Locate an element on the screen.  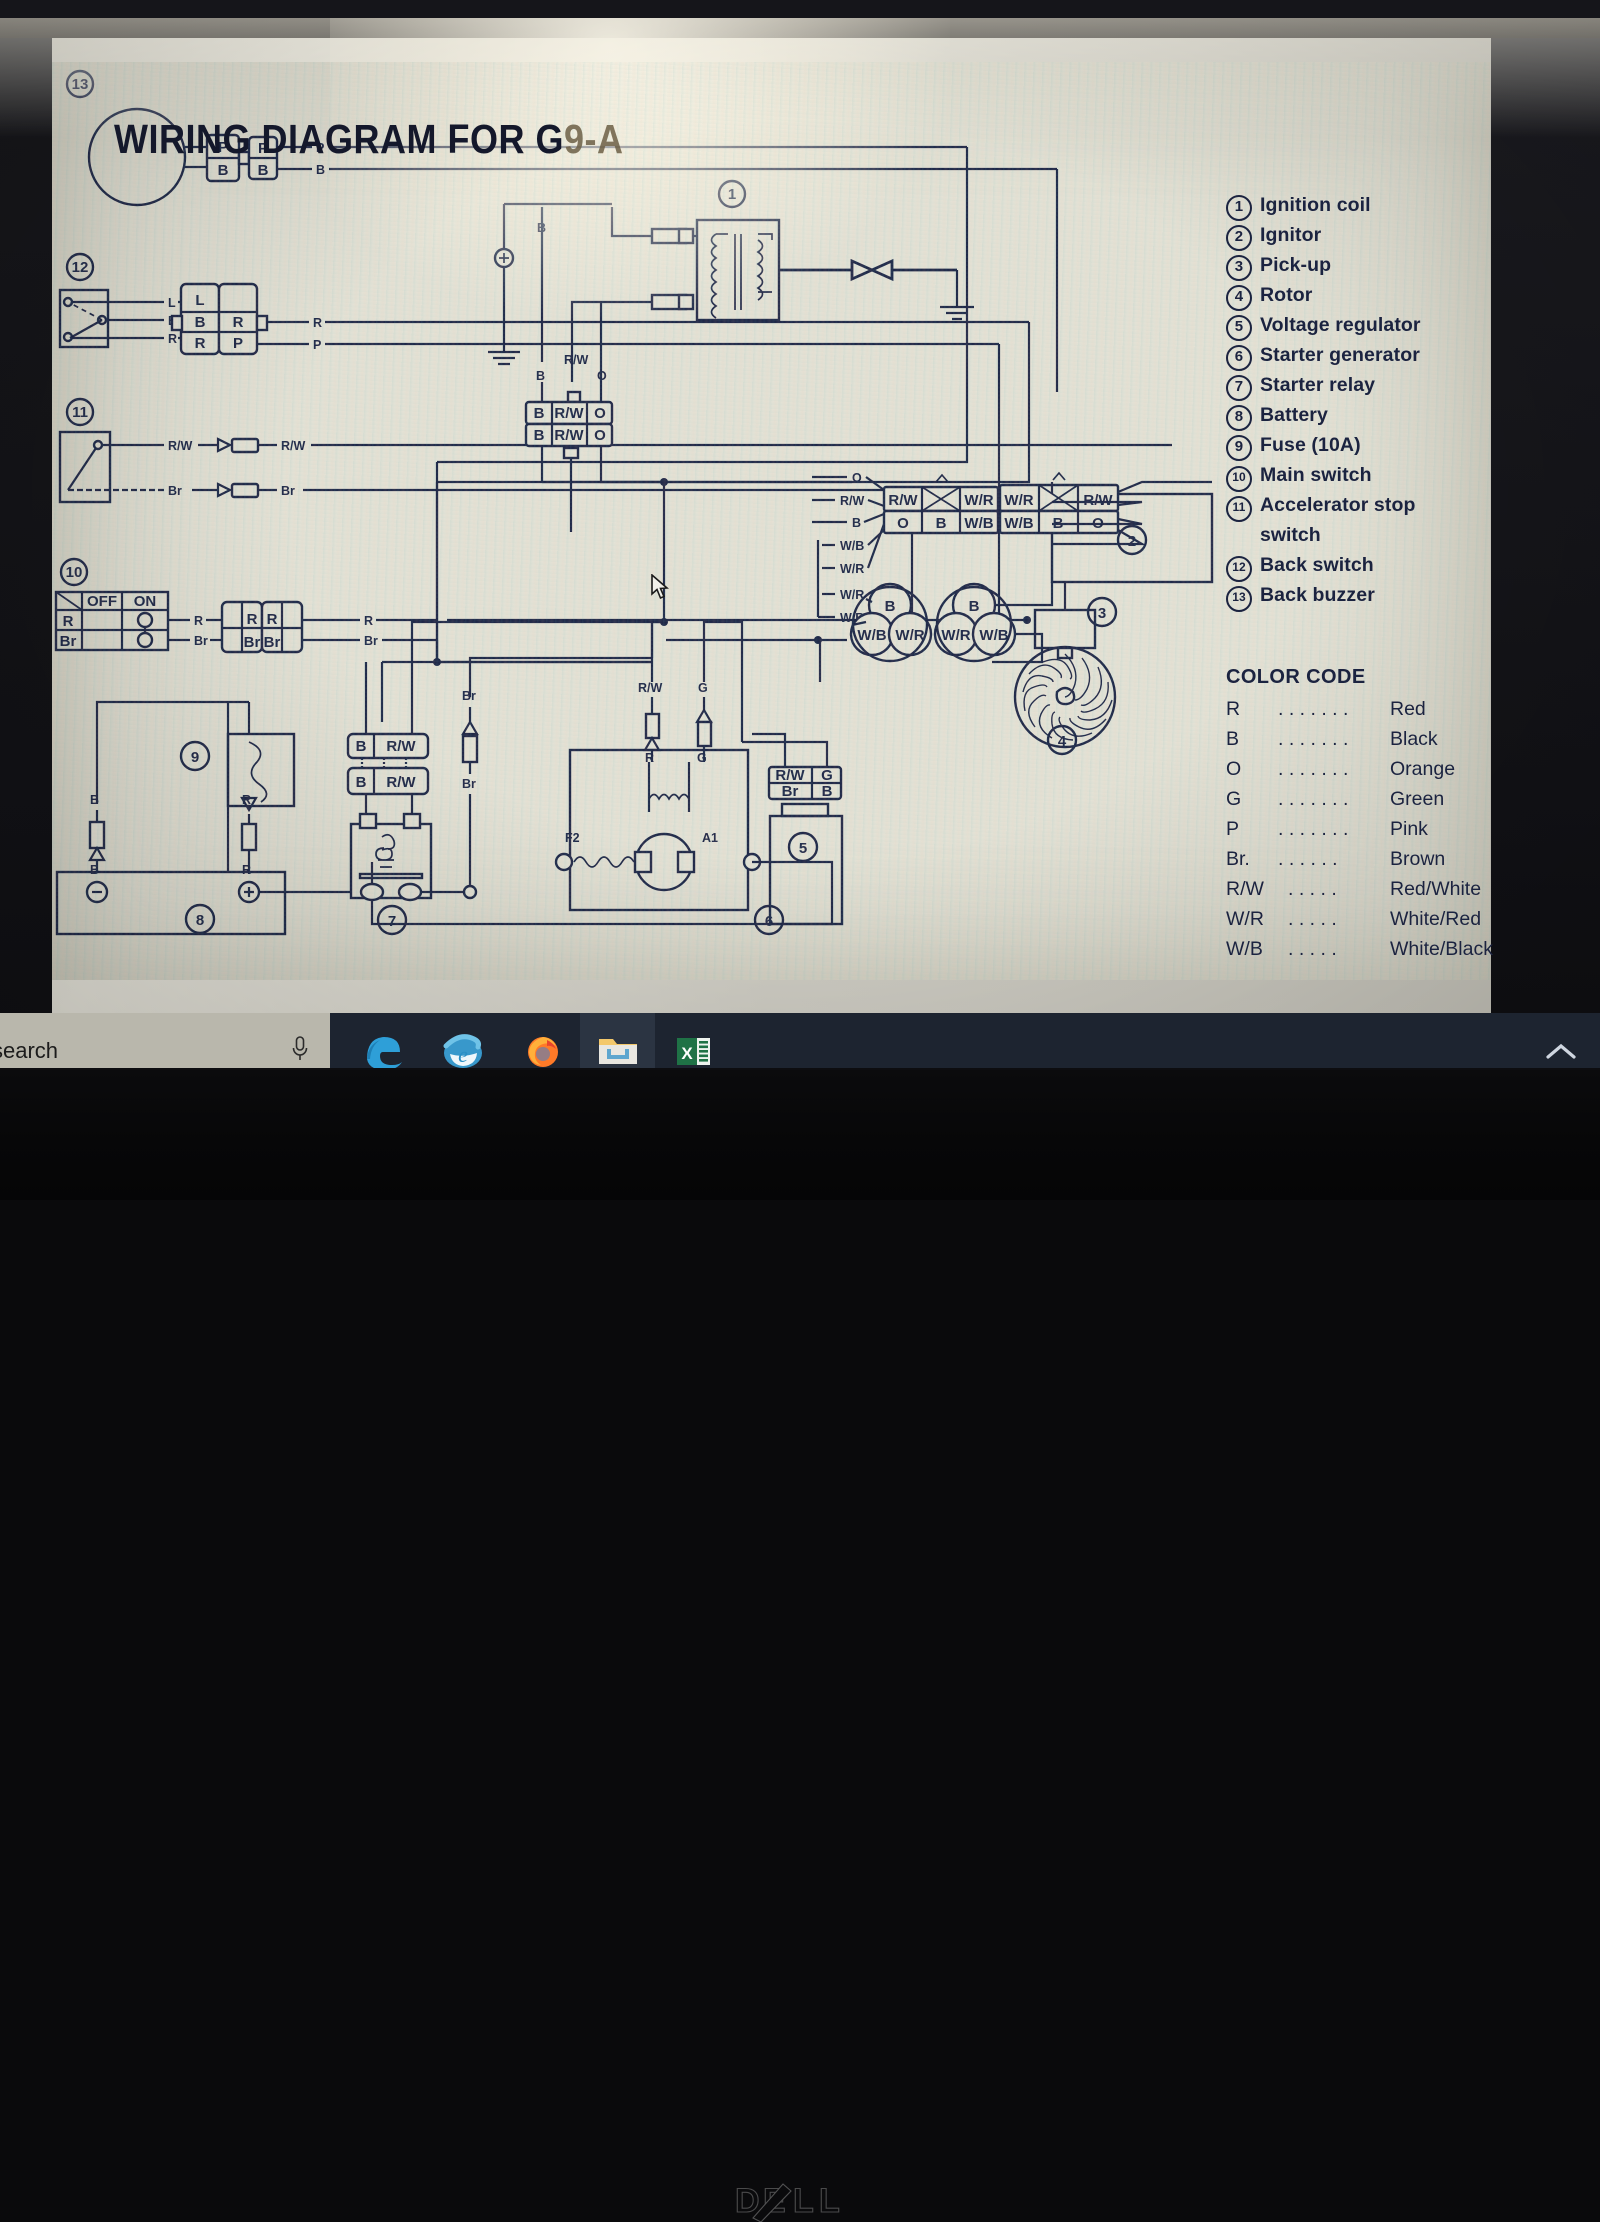
legend-item: 1Ignition coil is located at coordinates (1361, 209).